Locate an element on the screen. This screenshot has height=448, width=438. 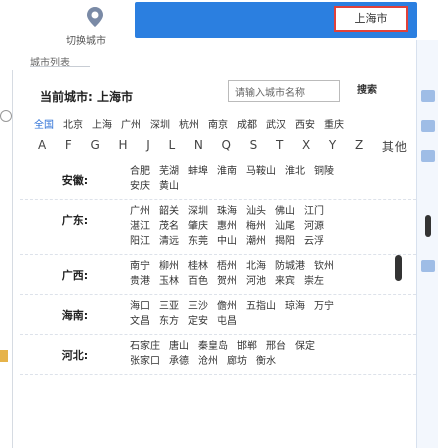
city-link: 河源 is located at coordinates (314, 226).